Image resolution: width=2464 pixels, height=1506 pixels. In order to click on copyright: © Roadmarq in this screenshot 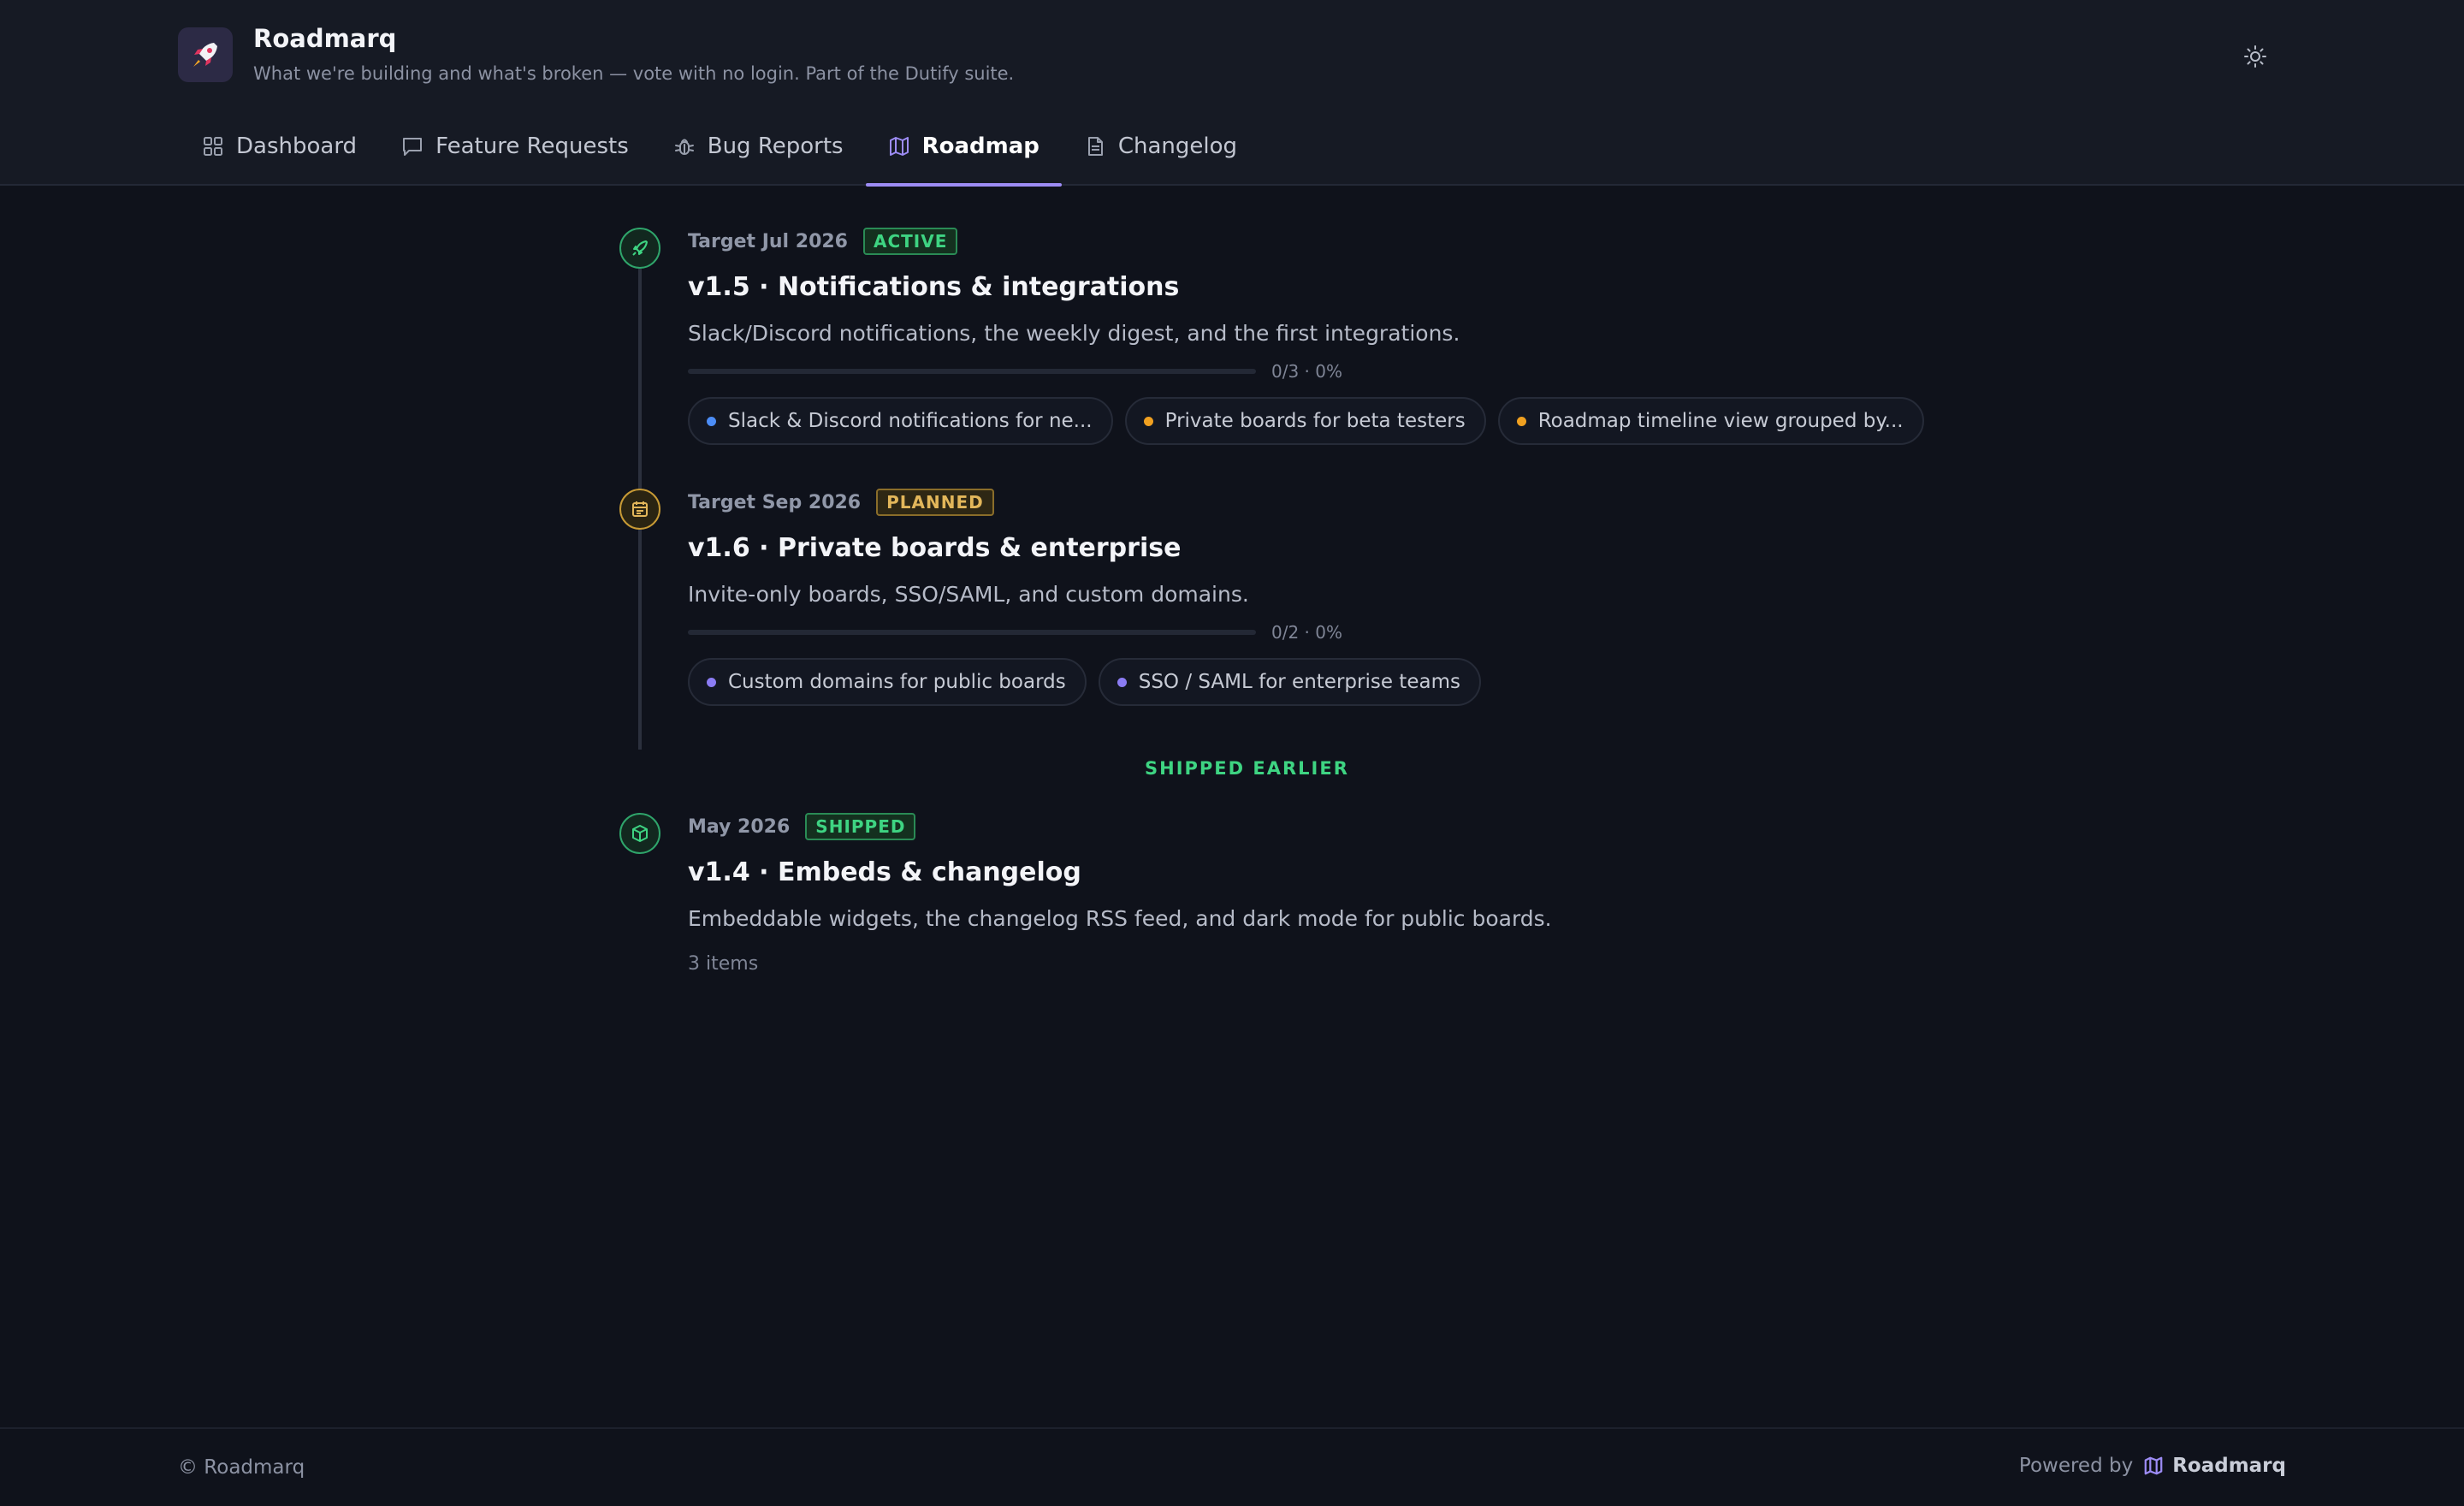, I will do `click(241, 1467)`.